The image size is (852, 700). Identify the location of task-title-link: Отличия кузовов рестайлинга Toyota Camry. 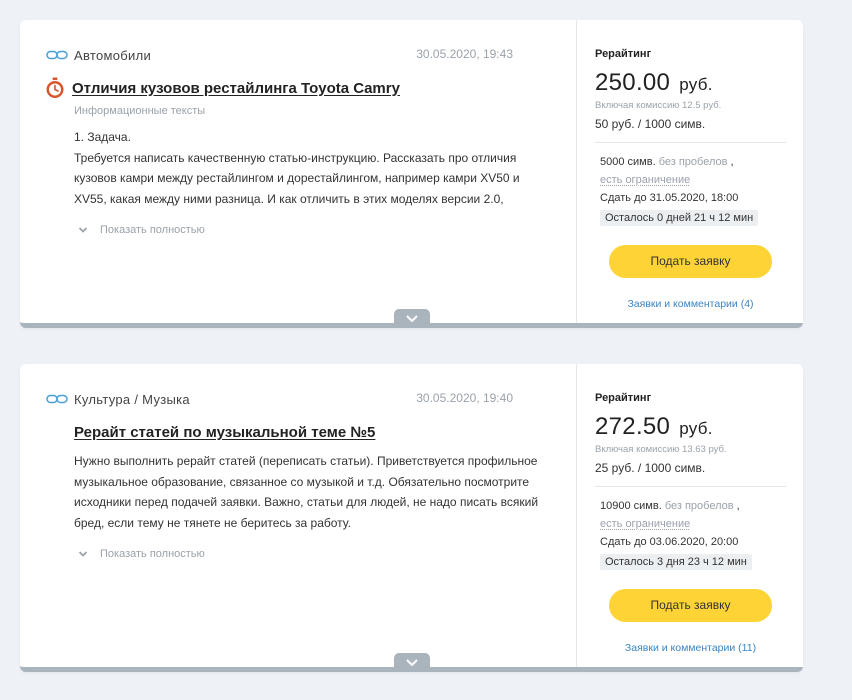
(236, 88).